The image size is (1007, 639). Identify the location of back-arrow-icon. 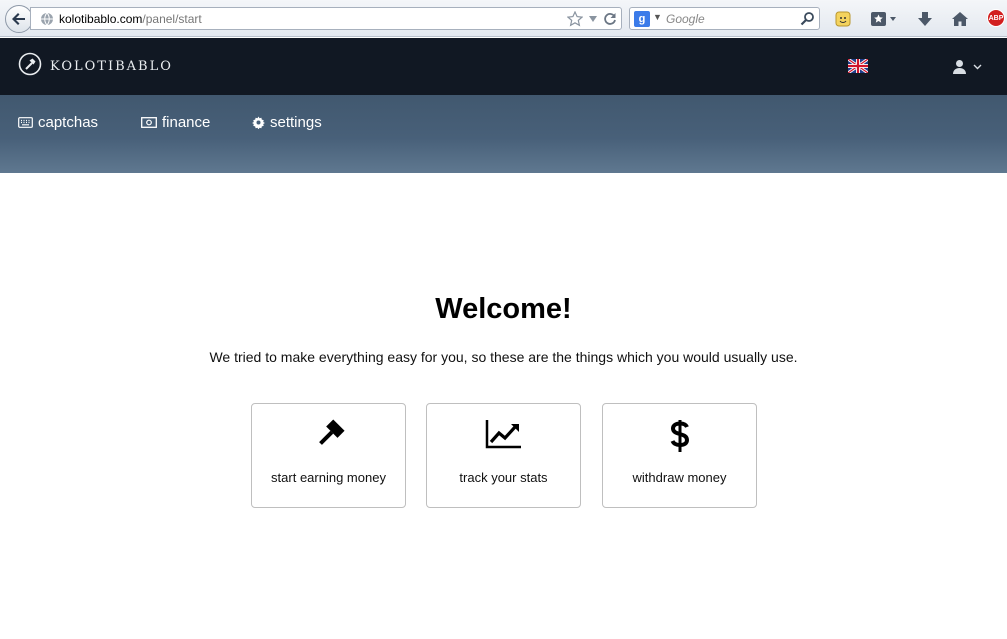
(18, 19).